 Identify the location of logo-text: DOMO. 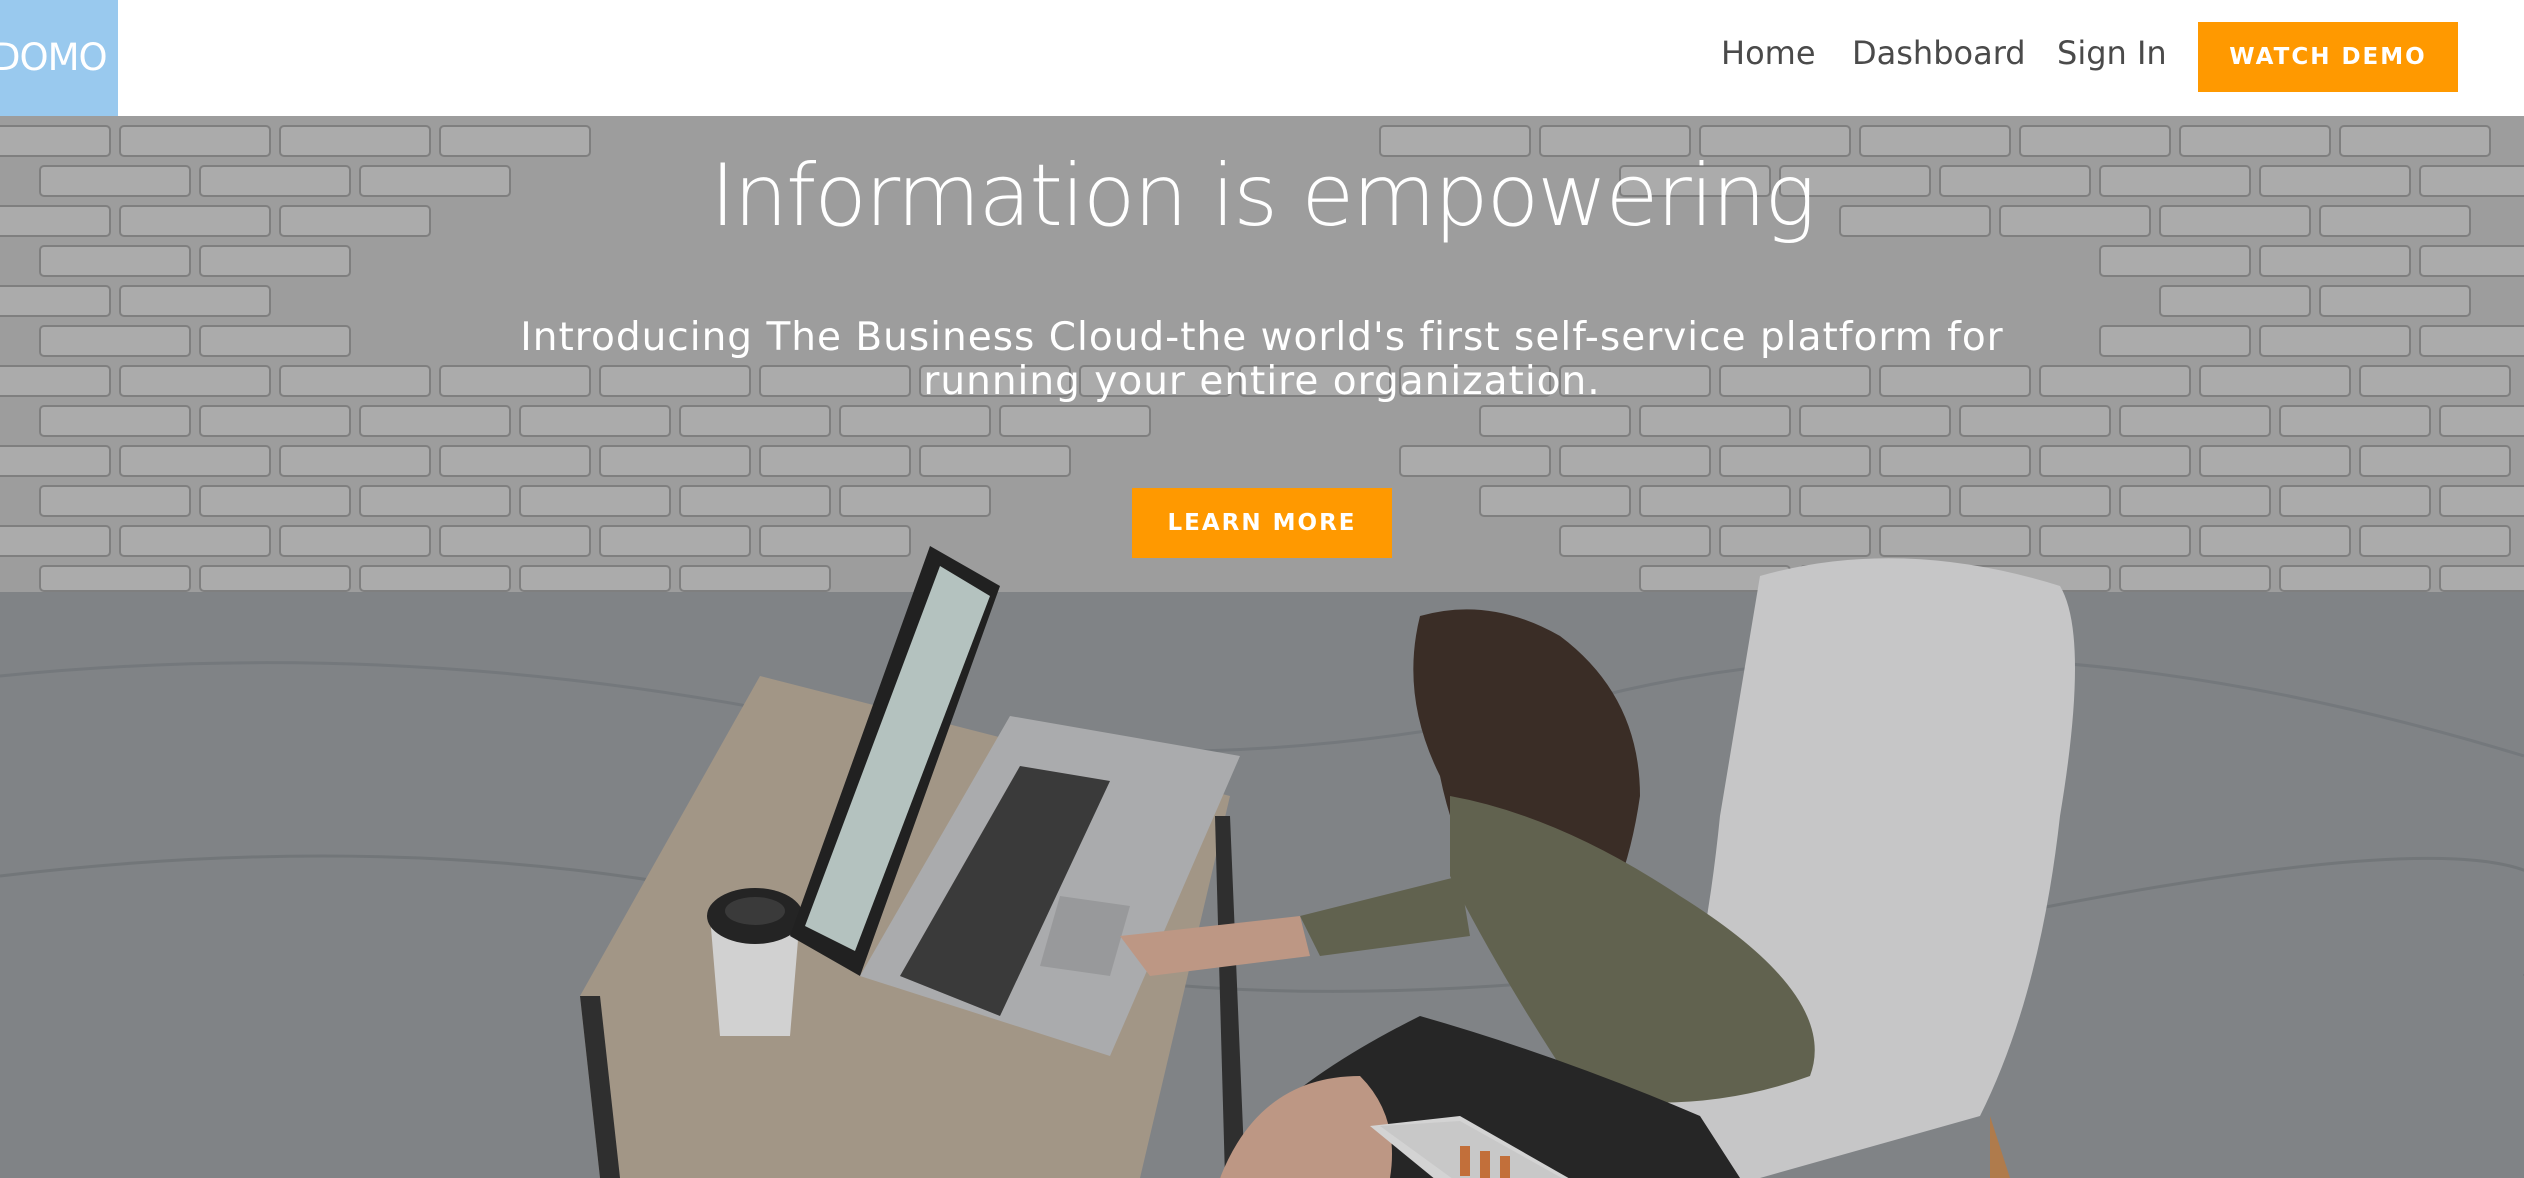
(54, 57).